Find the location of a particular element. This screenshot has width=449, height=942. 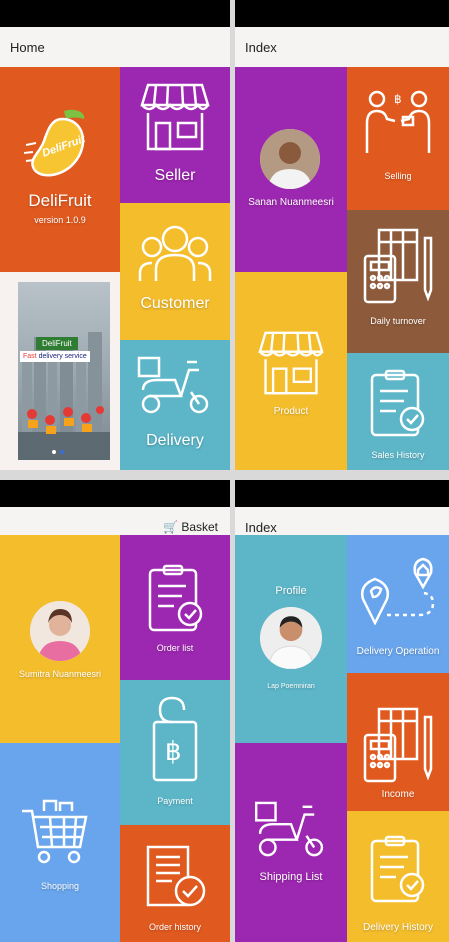

seller-profile-tile: Sanan Nuanmeesri is located at coordinates (291, 169).